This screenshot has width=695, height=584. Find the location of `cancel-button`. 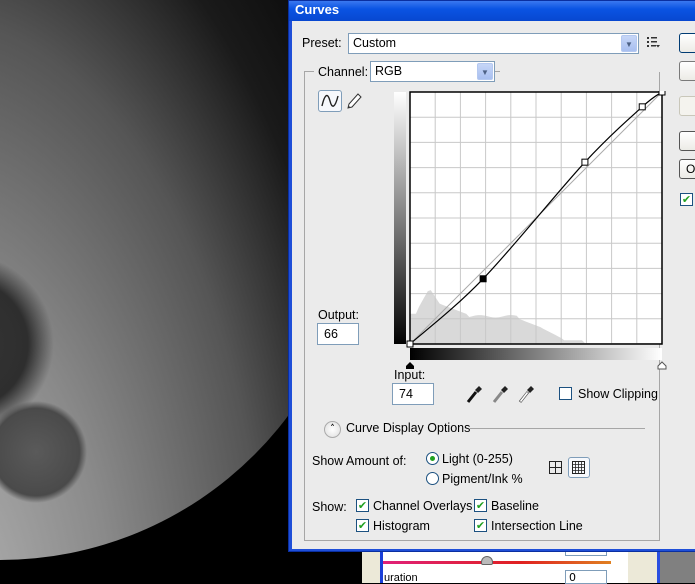

cancel-button is located at coordinates (687, 71).